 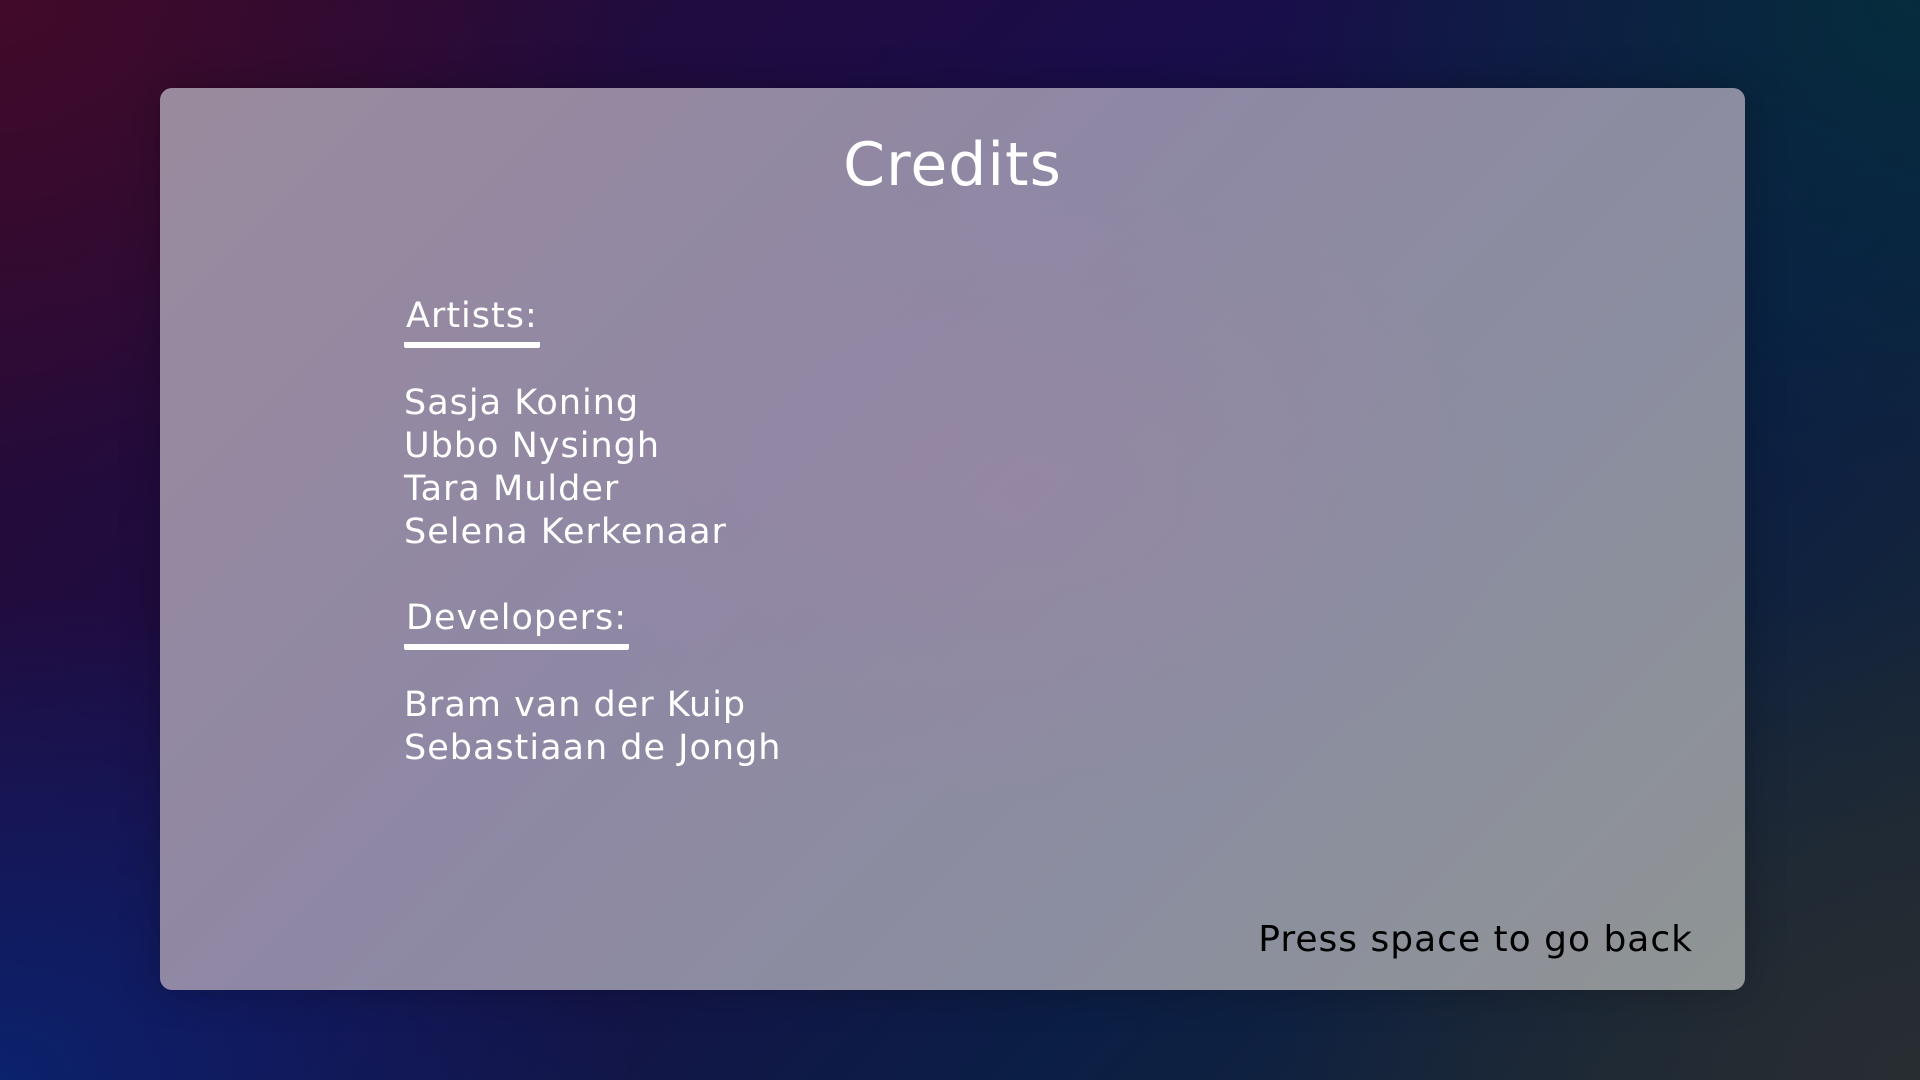 I want to click on developers-list: Bram van der Kuip Sebastiaan de Jongh, so click(x=593, y=727).